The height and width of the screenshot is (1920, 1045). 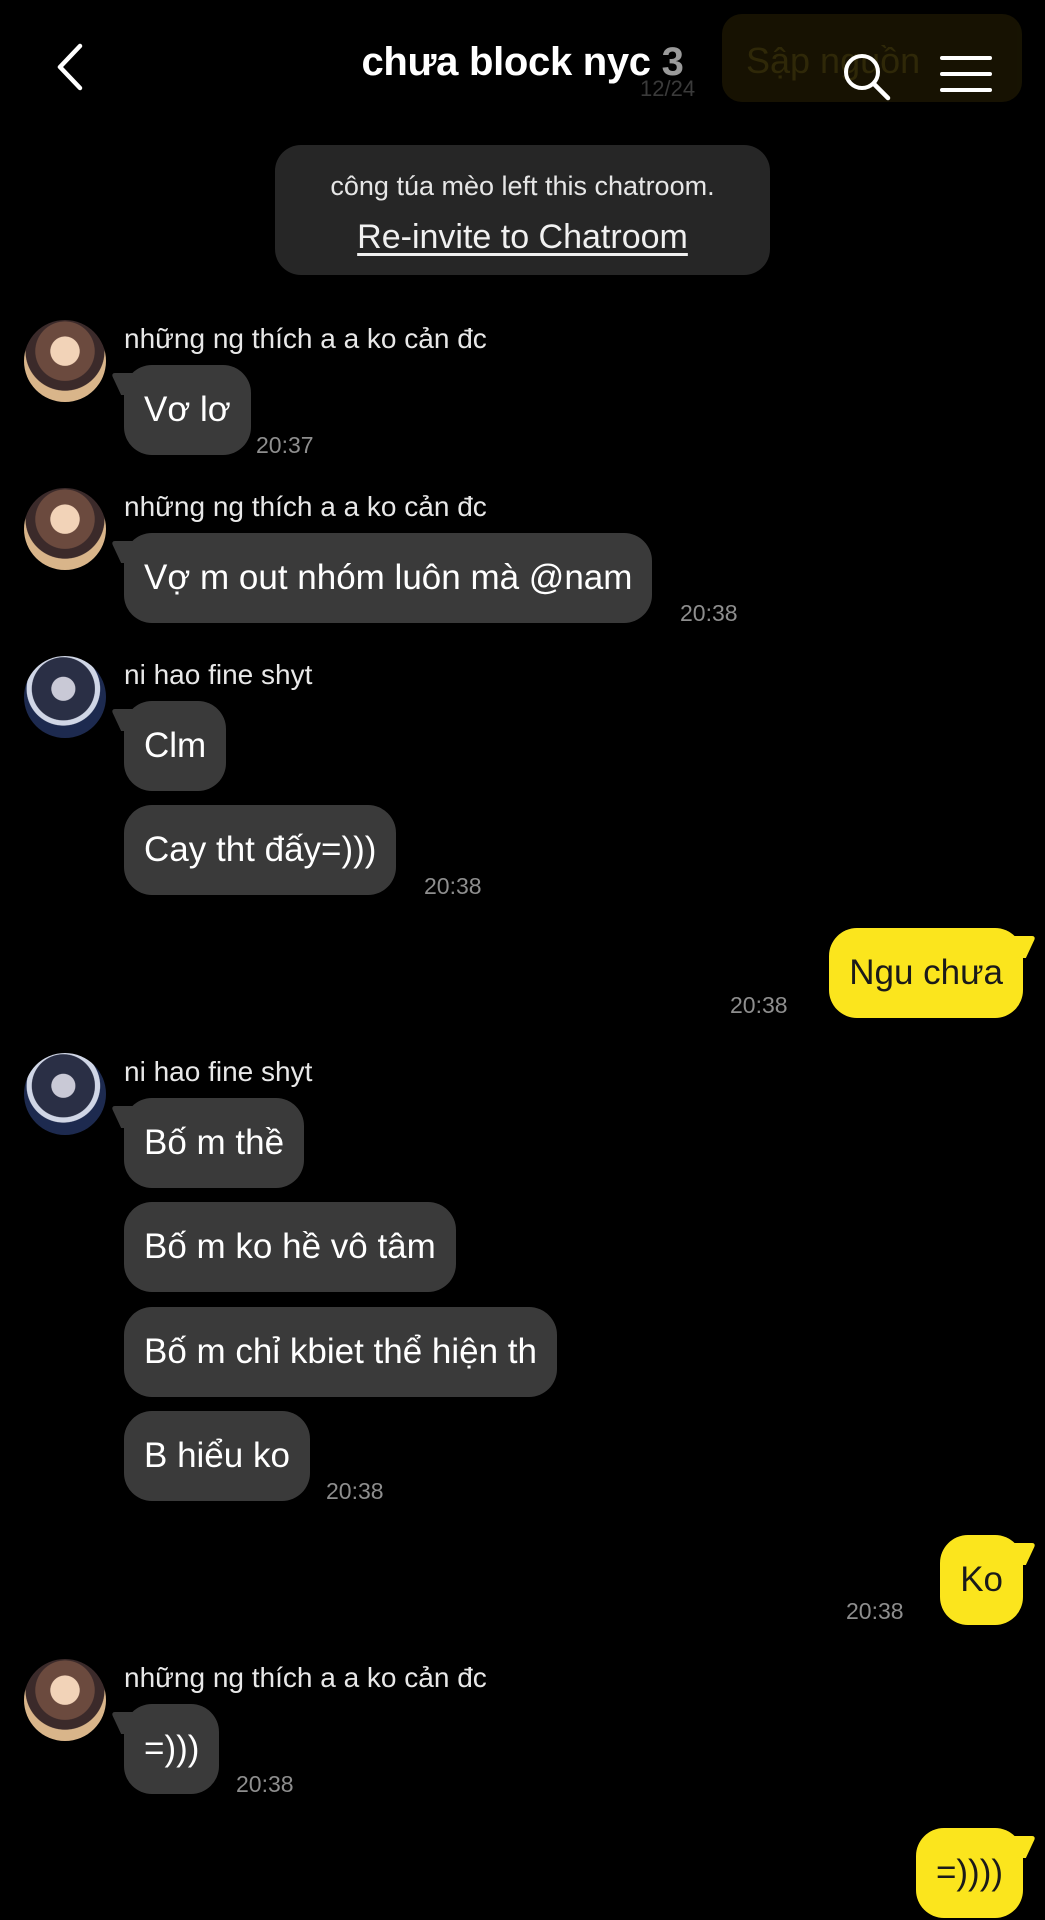 What do you see at coordinates (217, 1456) in the screenshot?
I see `message-bubble: B hiểu ko` at bounding box center [217, 1456].